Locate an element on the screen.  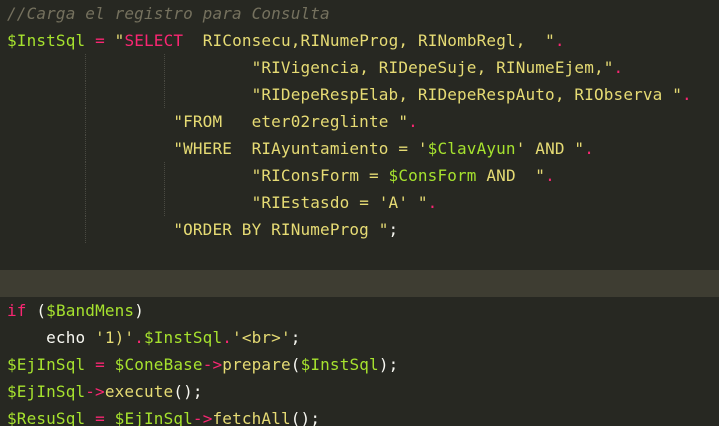
code-string: ' AND " is located at coordinates (550, 148).